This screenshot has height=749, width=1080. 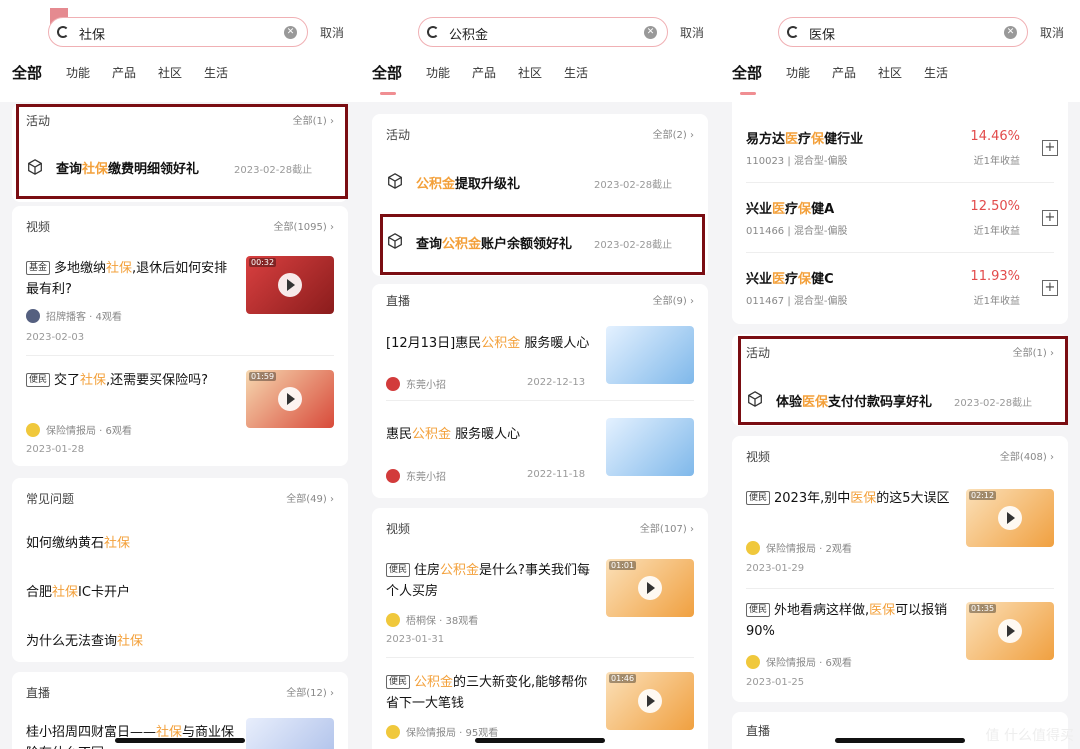 I want to click on live-date: 2022-11-18, so click(x=556, y=474).